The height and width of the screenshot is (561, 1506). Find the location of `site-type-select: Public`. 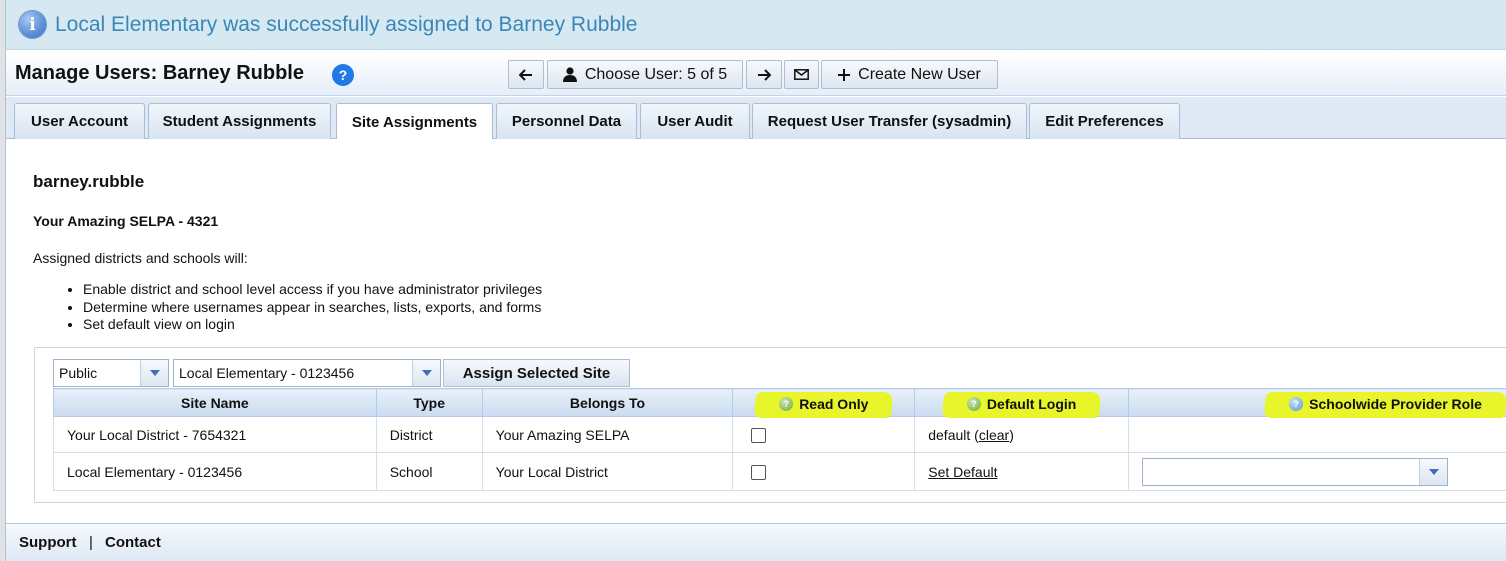

site-type-select: Public is located at coordinates (111, 373).